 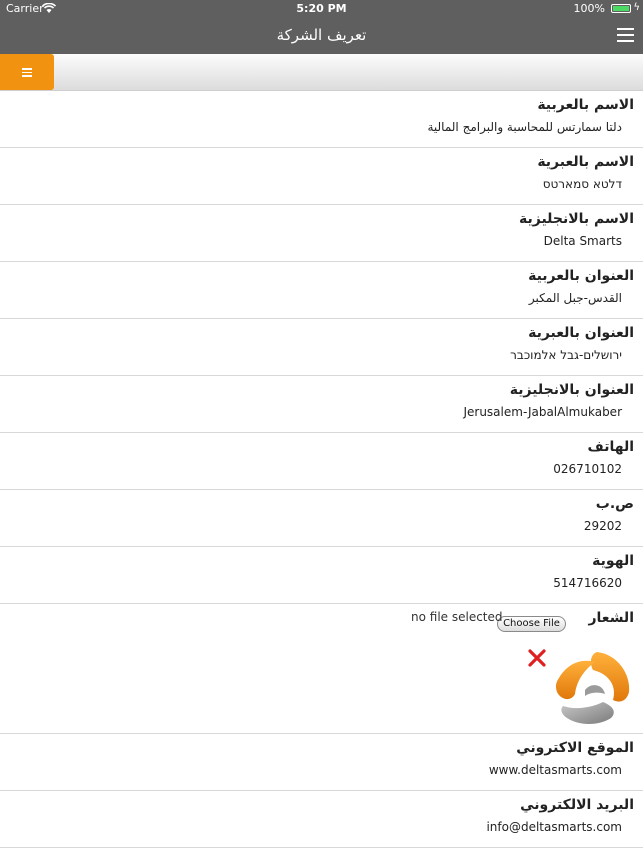 I want to click on charging-icon: ϟ, so click(x=636, y=7).